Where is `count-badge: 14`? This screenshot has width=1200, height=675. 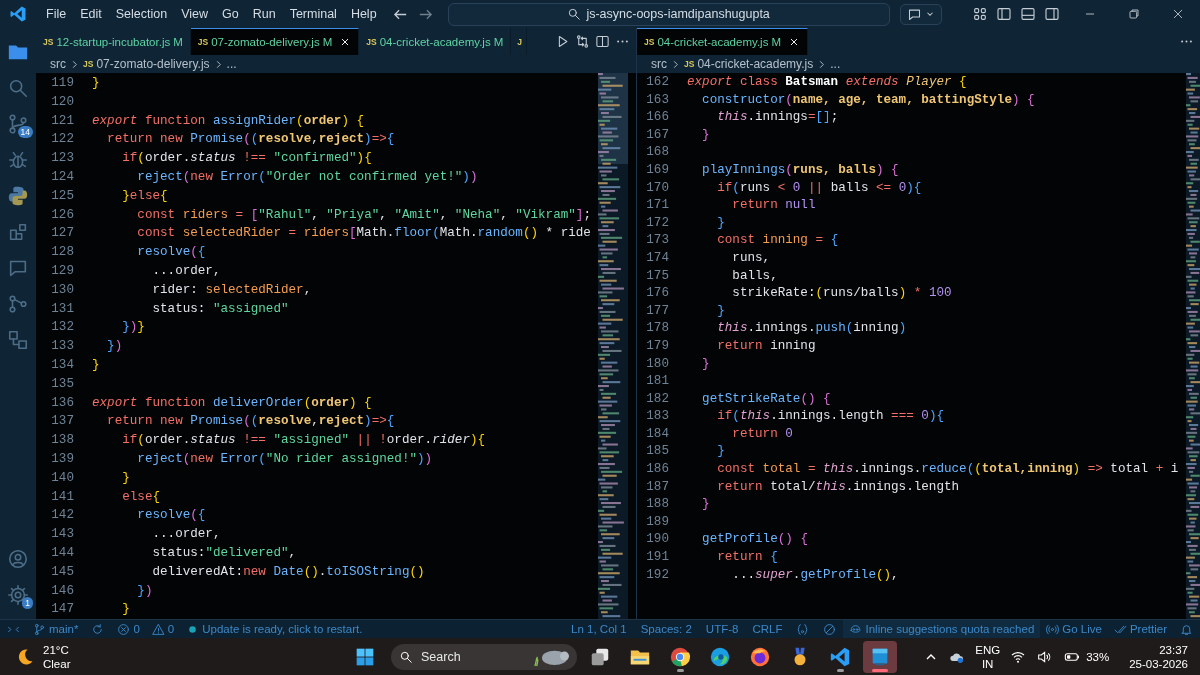
count-badge: 14 is located at coordinates (25, 132).